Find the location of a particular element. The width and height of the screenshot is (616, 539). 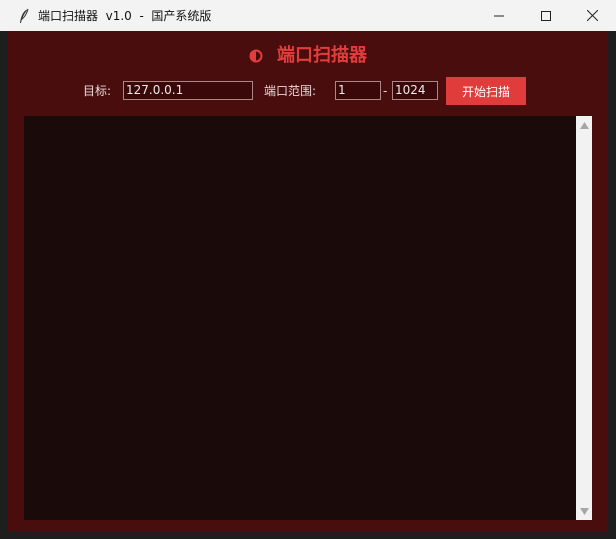

target-input: 127.0.0.1 is located at coordinates (188, 90).